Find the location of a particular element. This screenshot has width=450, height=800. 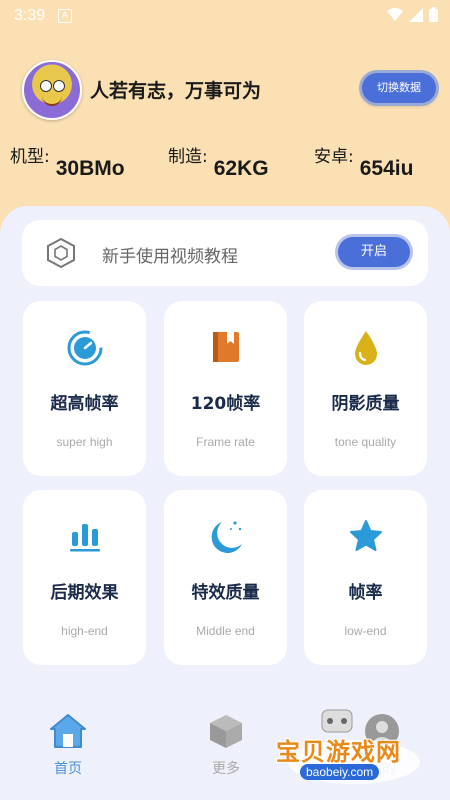

nav-home: 首页 is located at coordinates (68, 745).